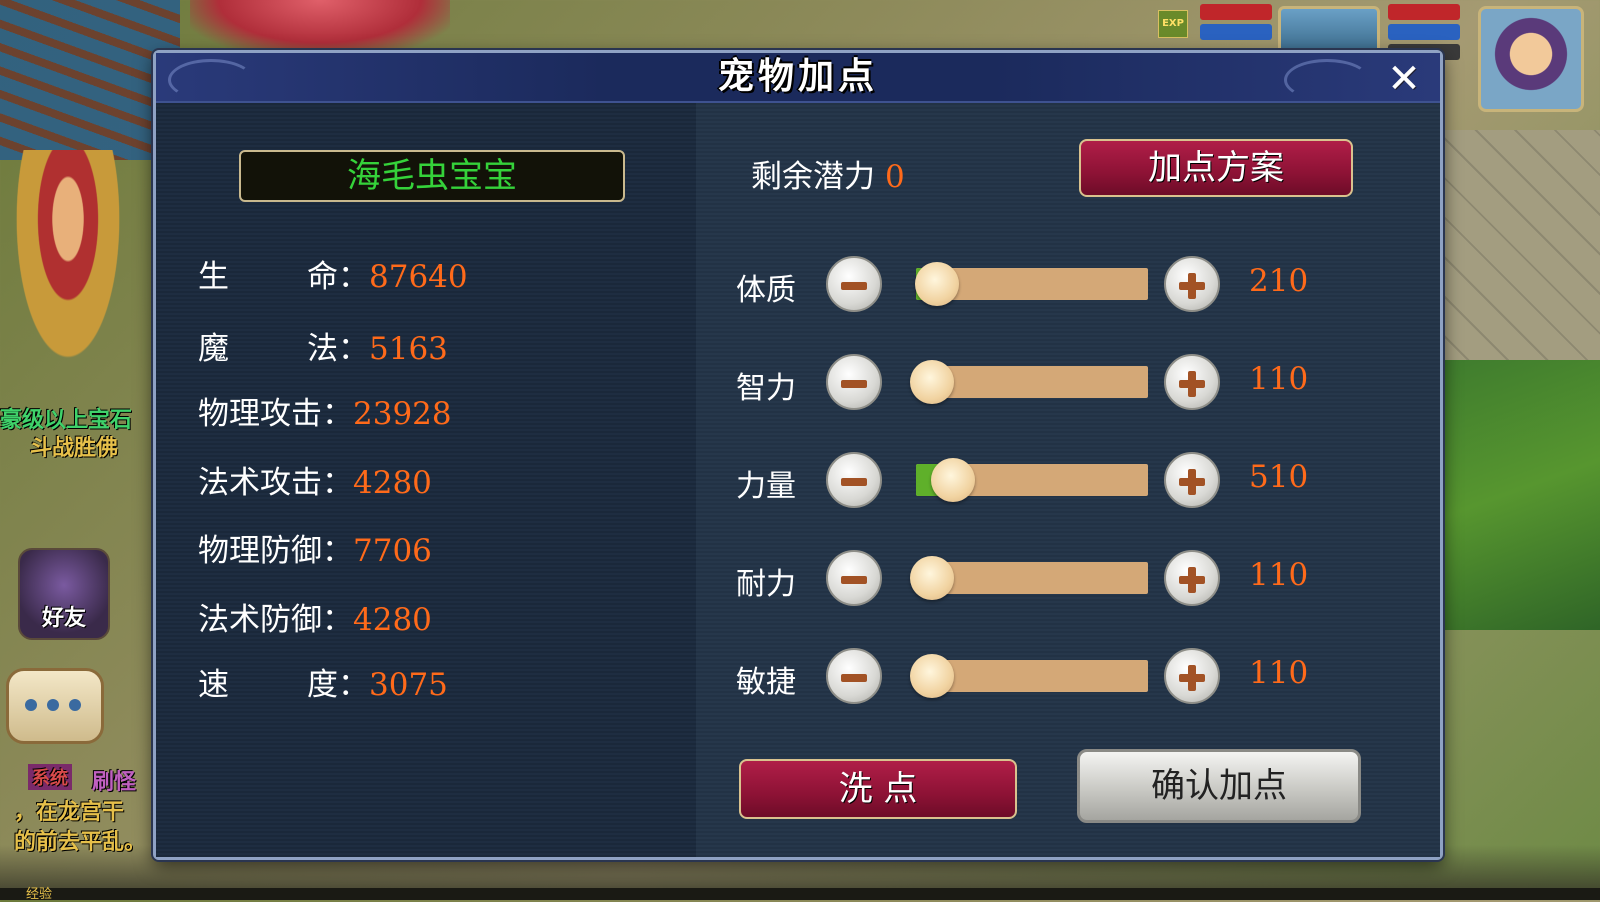 The height and width of the screenshot is (902, 1600). What do you see at coordinates (402, 414) in the screenshot?
I see `stat-physical-attack-value: 23928` at bounding box center [402, 414].